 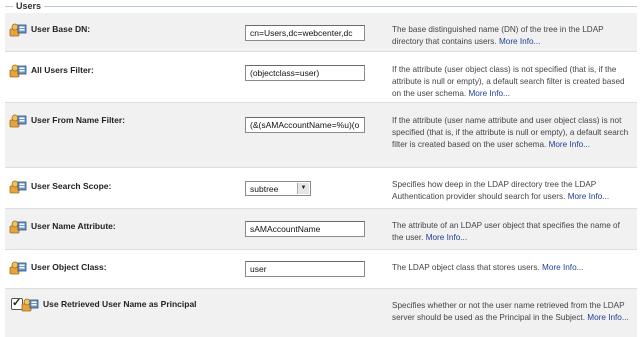 I want to click on user-name-attribute-label: User Name Attribute:, so click(x=73, y=226).